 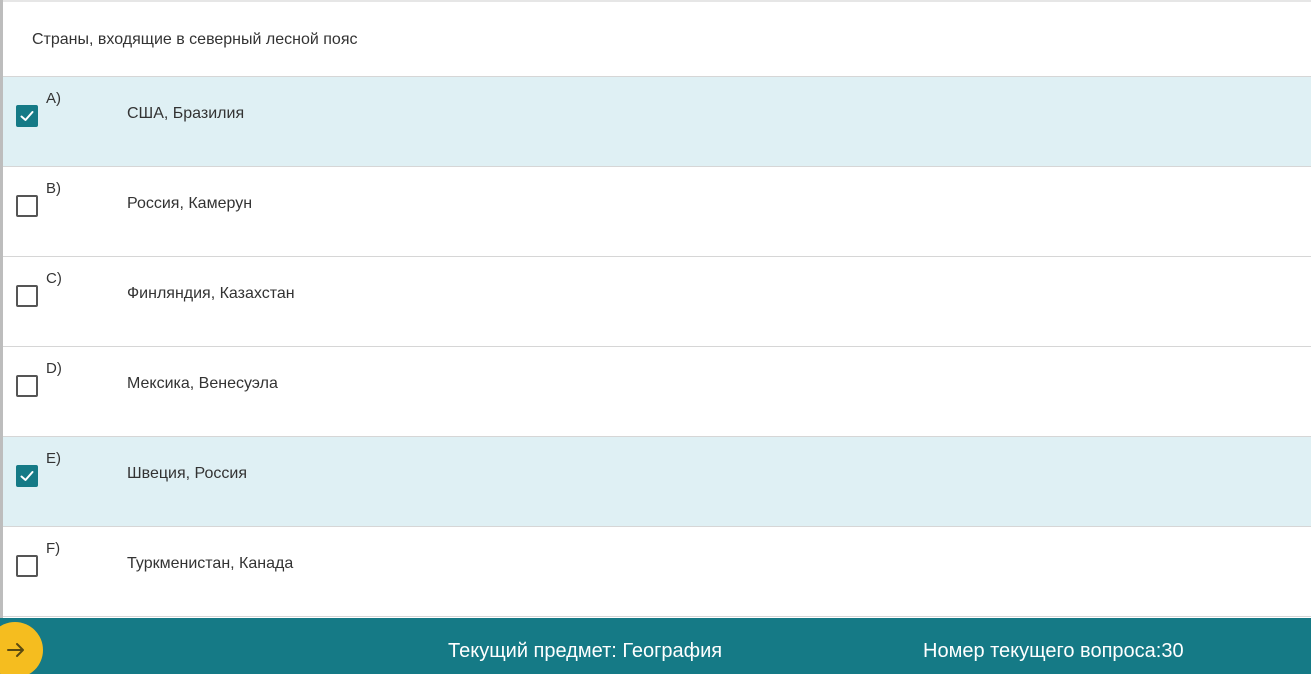 What do you see at coordinates (657, 301) in the screenshot?
I see `answer-option-c: C) Финляндия, Казахстан` at bounding box center [657, 301].